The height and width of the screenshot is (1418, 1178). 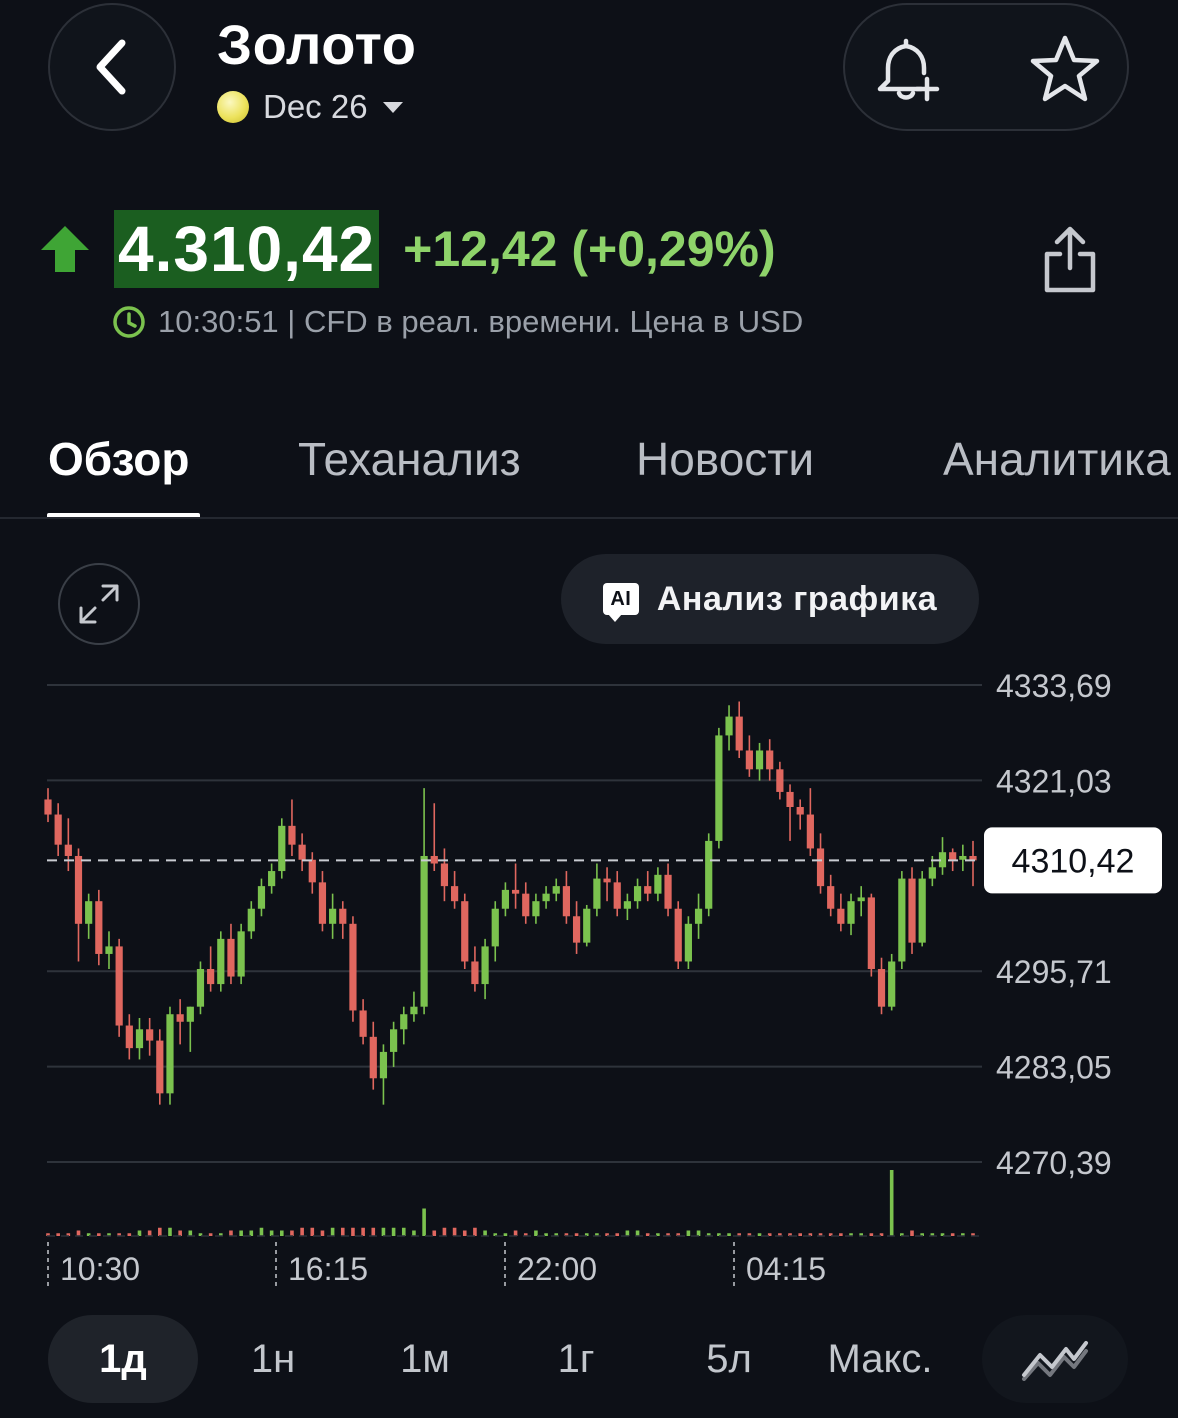 I want to click on x-tick-label: 16:15, so click(x=328, y=1269).